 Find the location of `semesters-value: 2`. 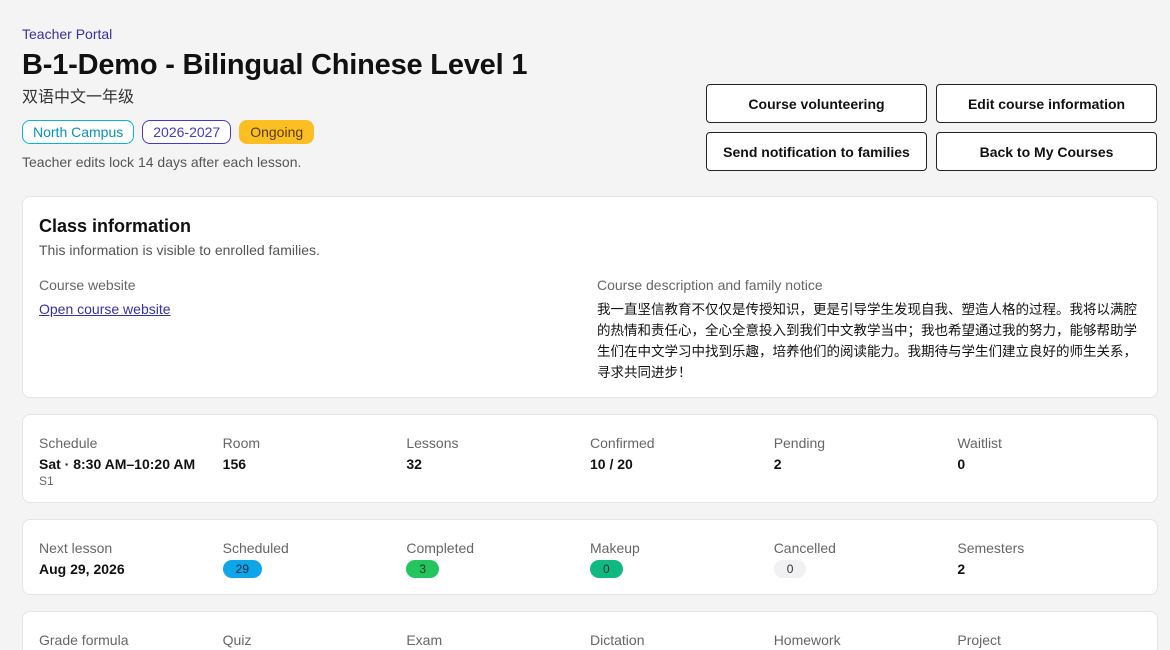

semesters-value: 2 is located at coordinates (961, 569).